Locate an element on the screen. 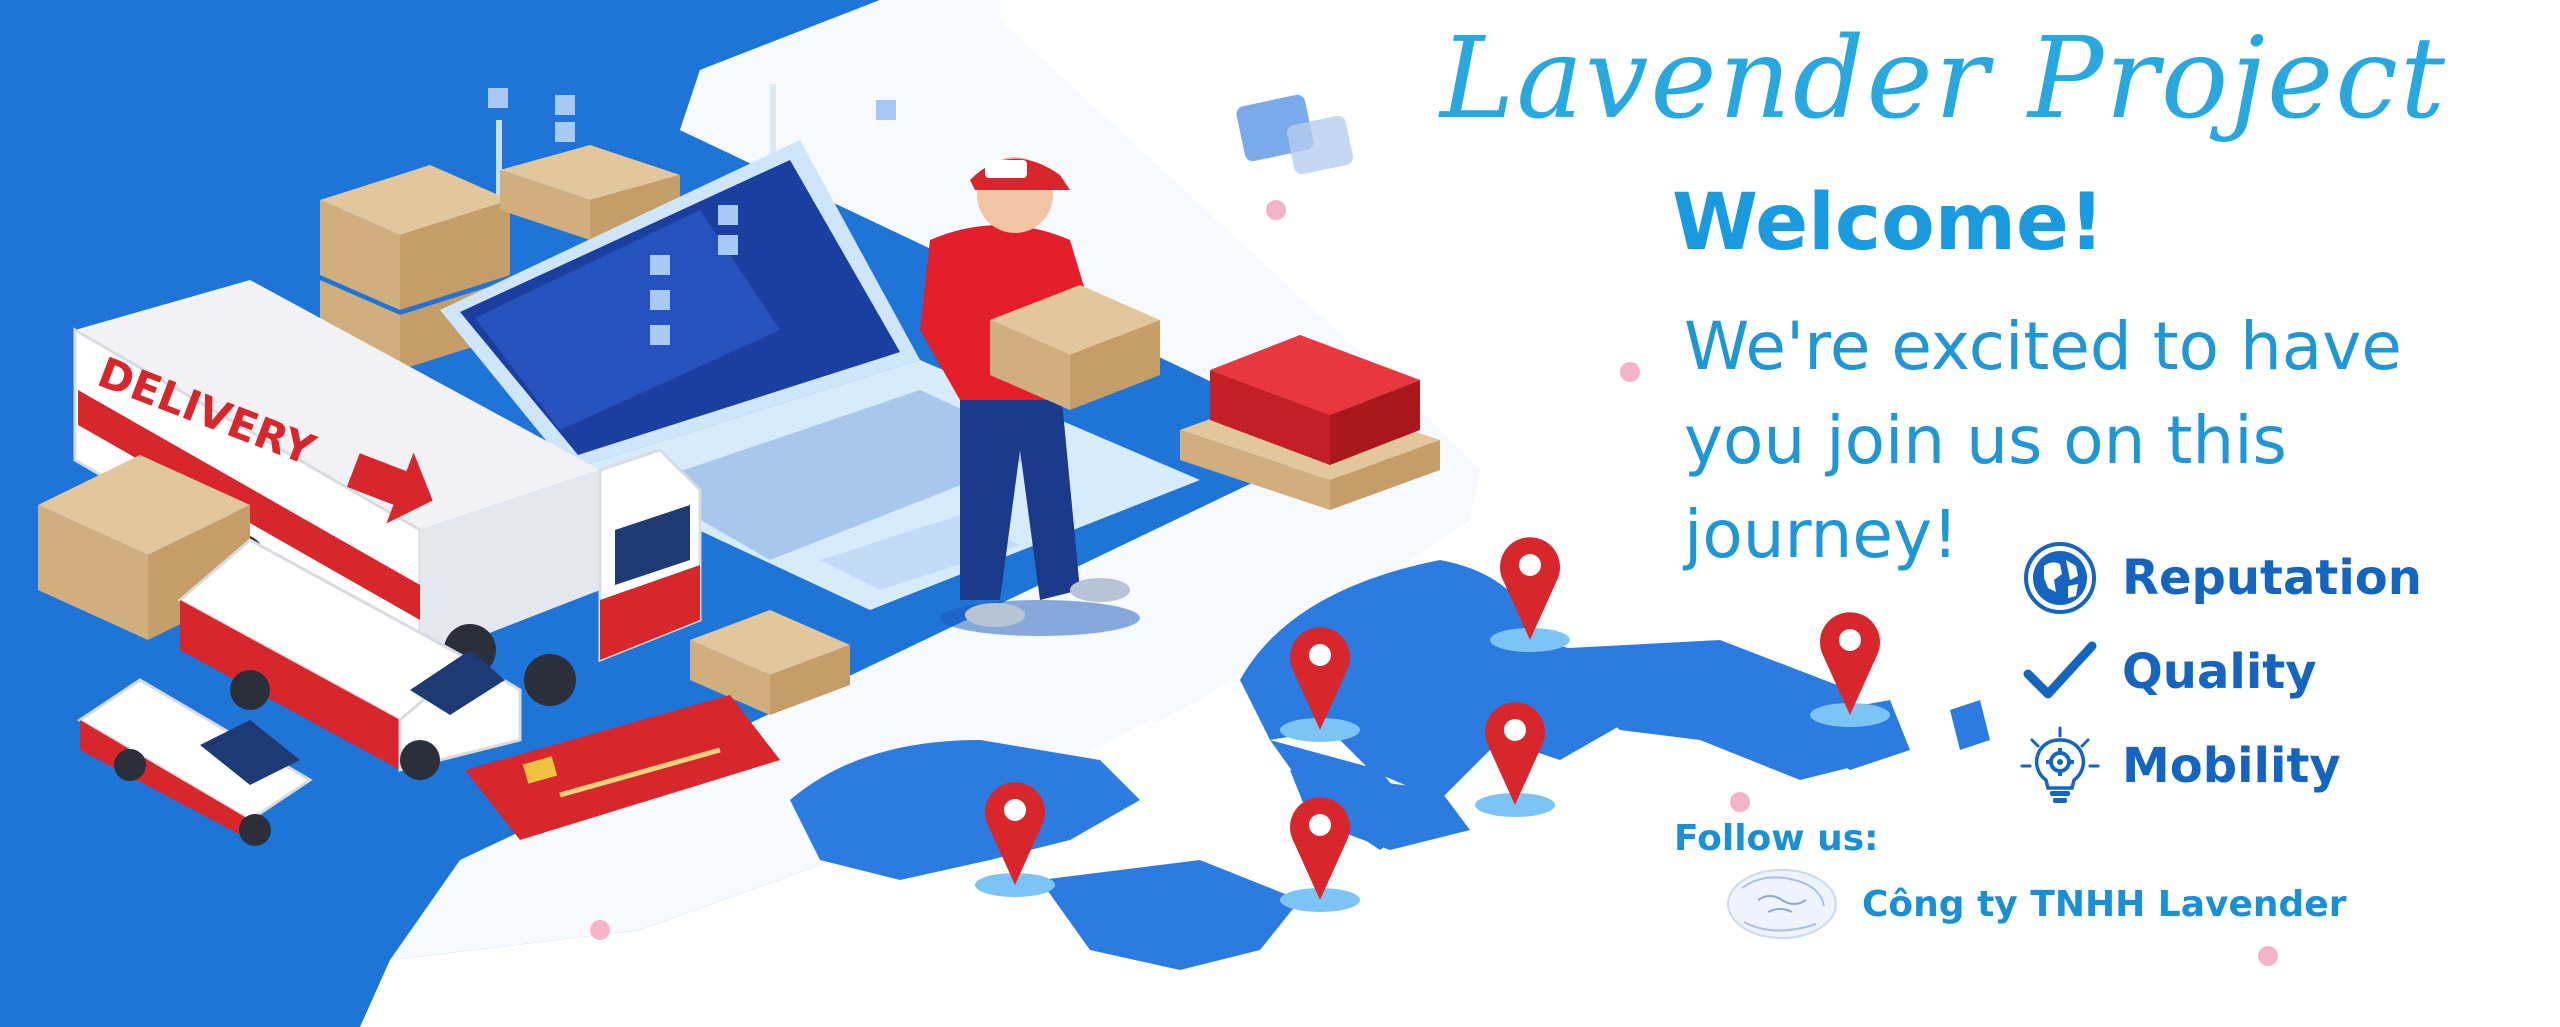  feature-label: Mobility is located at coordinates (2231, 766).